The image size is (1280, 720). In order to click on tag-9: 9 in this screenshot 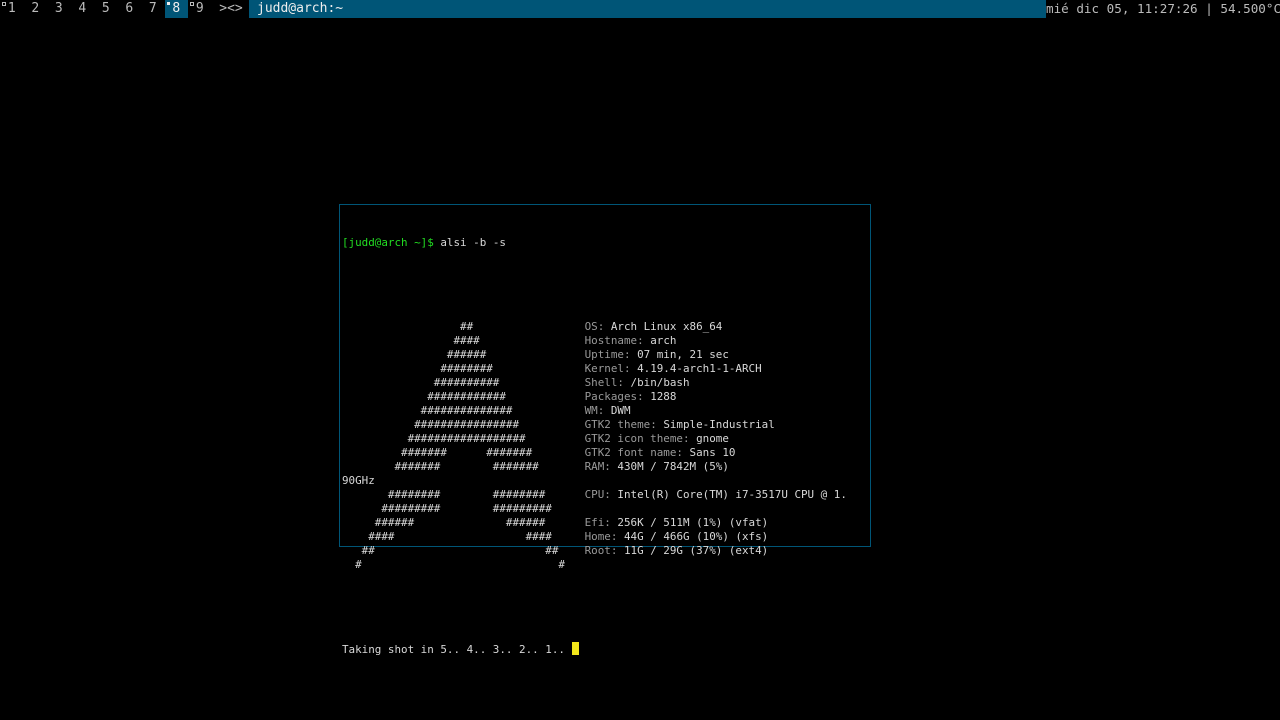, I will do `click(200, 9)`.